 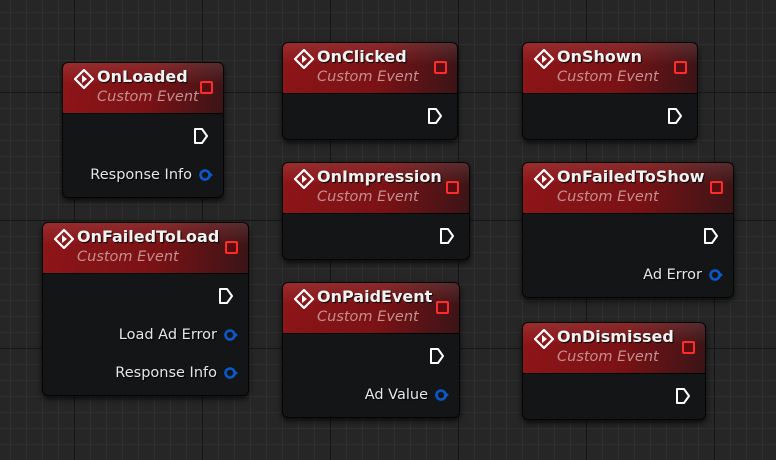 What do you see at coordinates (375, 296) in the screenshot?
I see `node-title: OnPaidEvent` at bounding box center [375, 296].